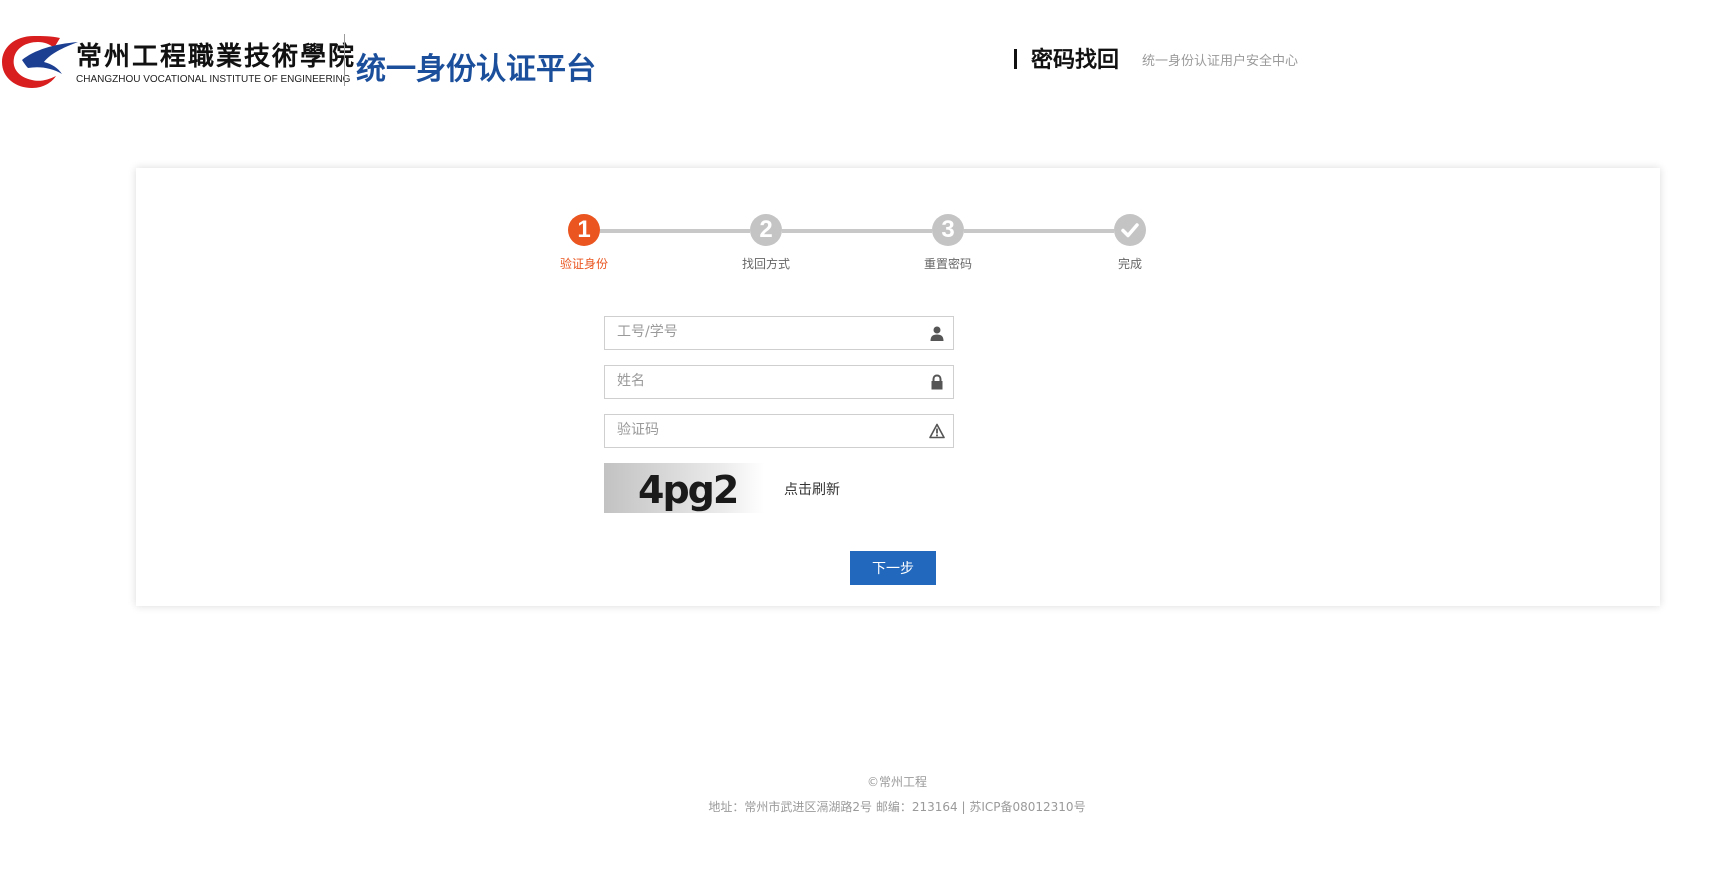  I want to click on school-logo-icon, so click(40, 62).